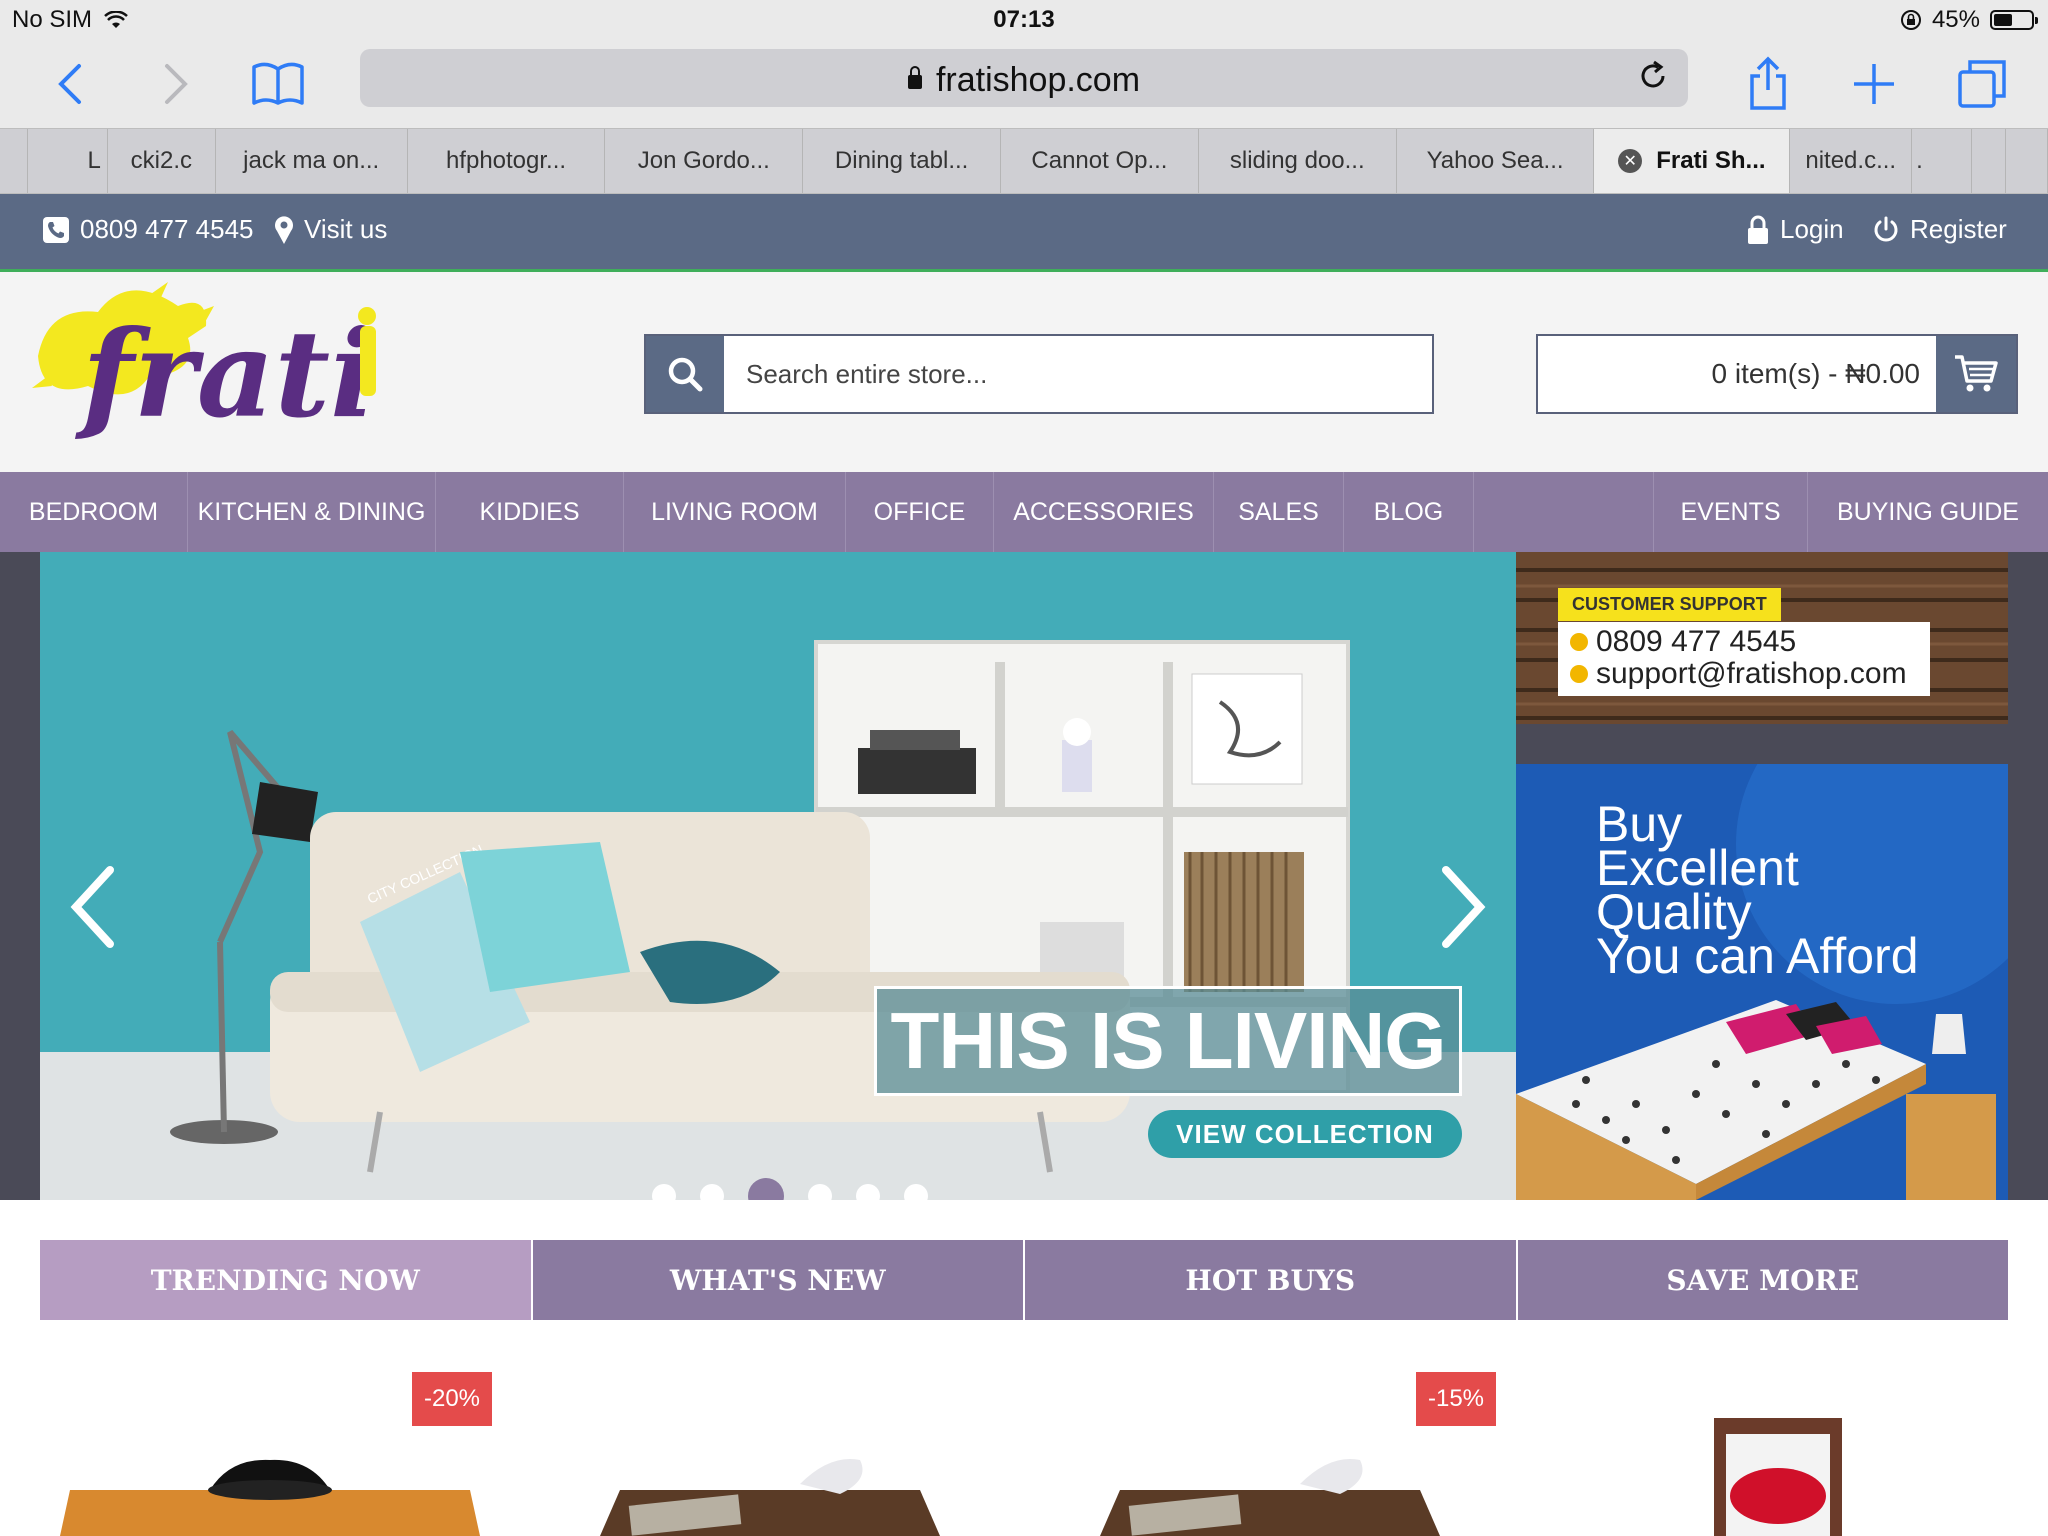 The width and height of the screenshot is (2048, 1536). Describe the element at coordinates (1579, 674) in the screenshot. I see `mail-icon` at that location.